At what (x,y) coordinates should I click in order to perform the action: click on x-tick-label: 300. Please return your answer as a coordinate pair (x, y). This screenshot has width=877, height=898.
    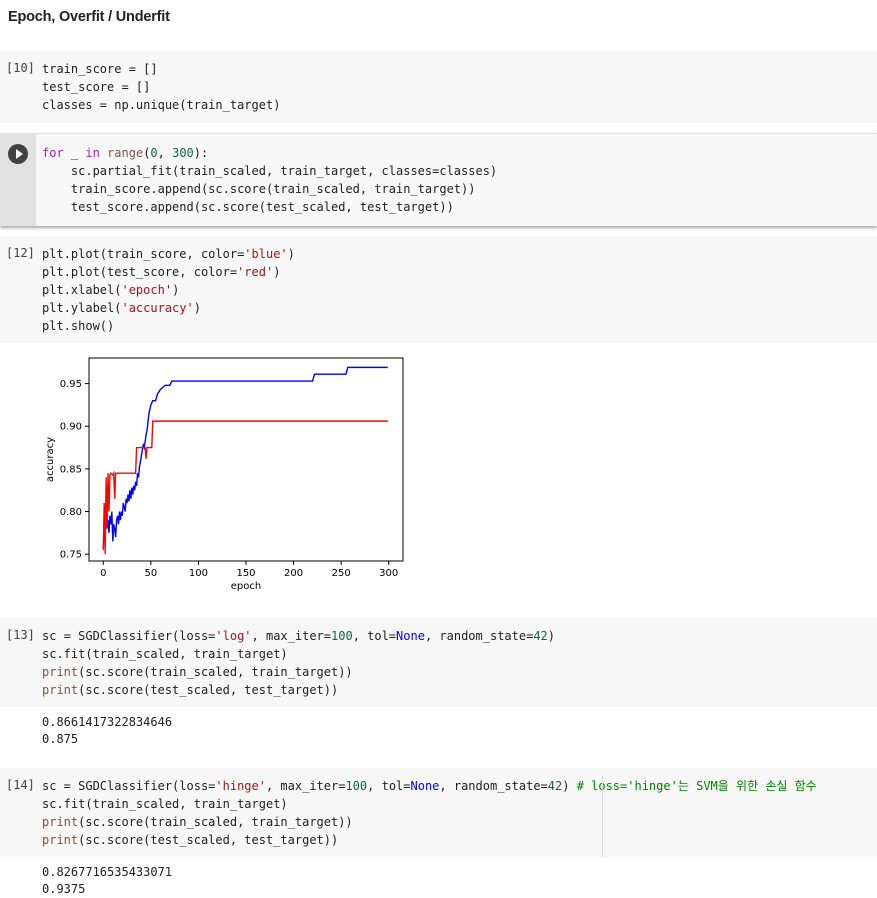
    Looking at the image, I should click on (388, 573).